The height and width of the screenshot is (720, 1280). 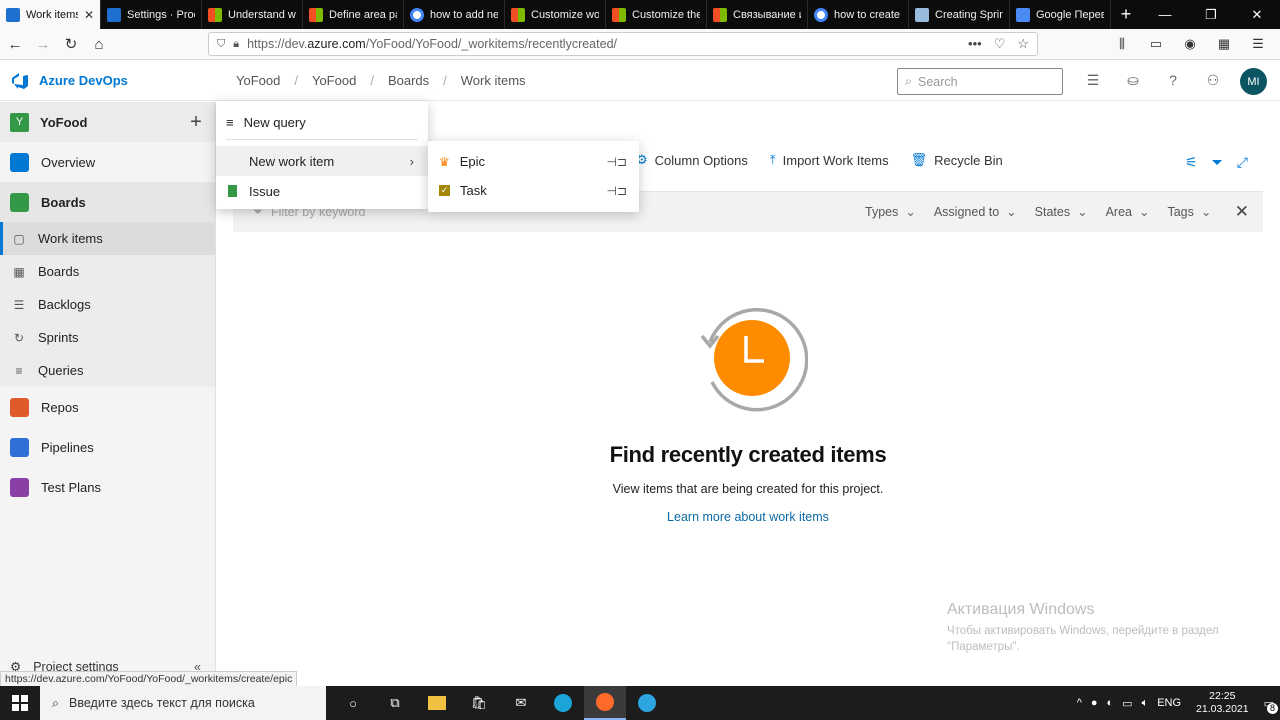 What do you see at coordinates (221, 44) in the screenshot?
I see `shield-icon: ⛉` at bounding box center [221, 44].